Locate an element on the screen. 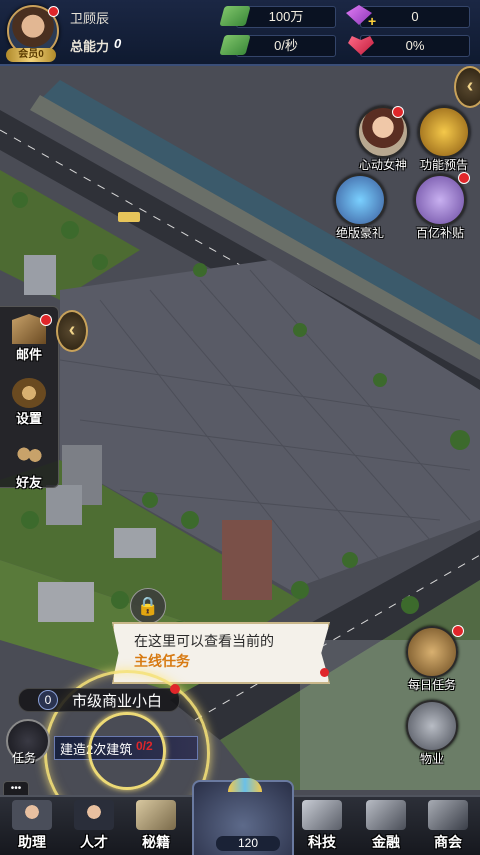 This screenshot has height=855, width=480. menu-gift: 绝版豪礼 is located at coordinates (360, 207).